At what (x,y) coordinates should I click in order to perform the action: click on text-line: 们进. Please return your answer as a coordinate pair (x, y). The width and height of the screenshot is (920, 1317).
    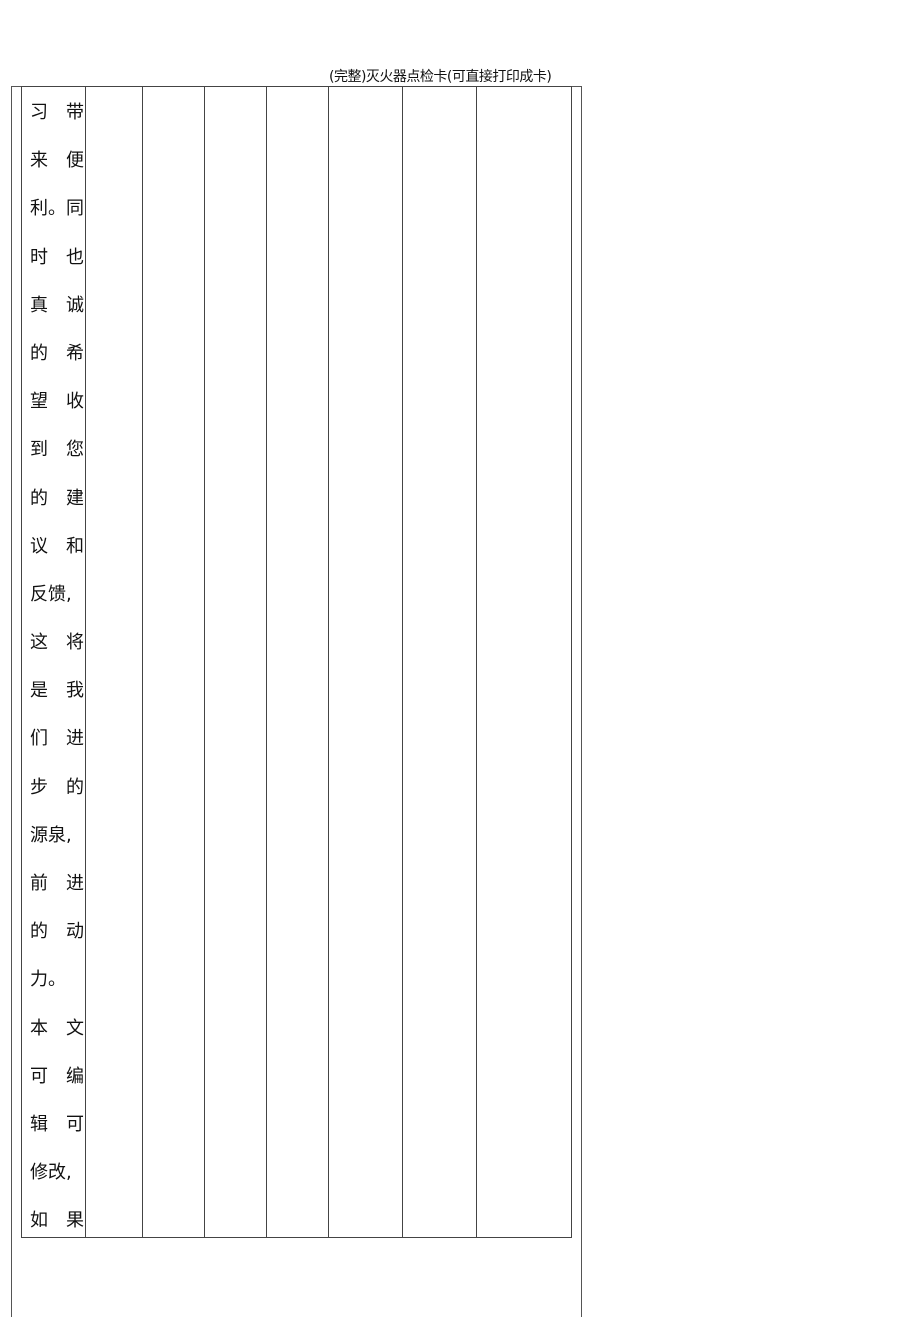
    Looking at the image, I should click on (57, 751).